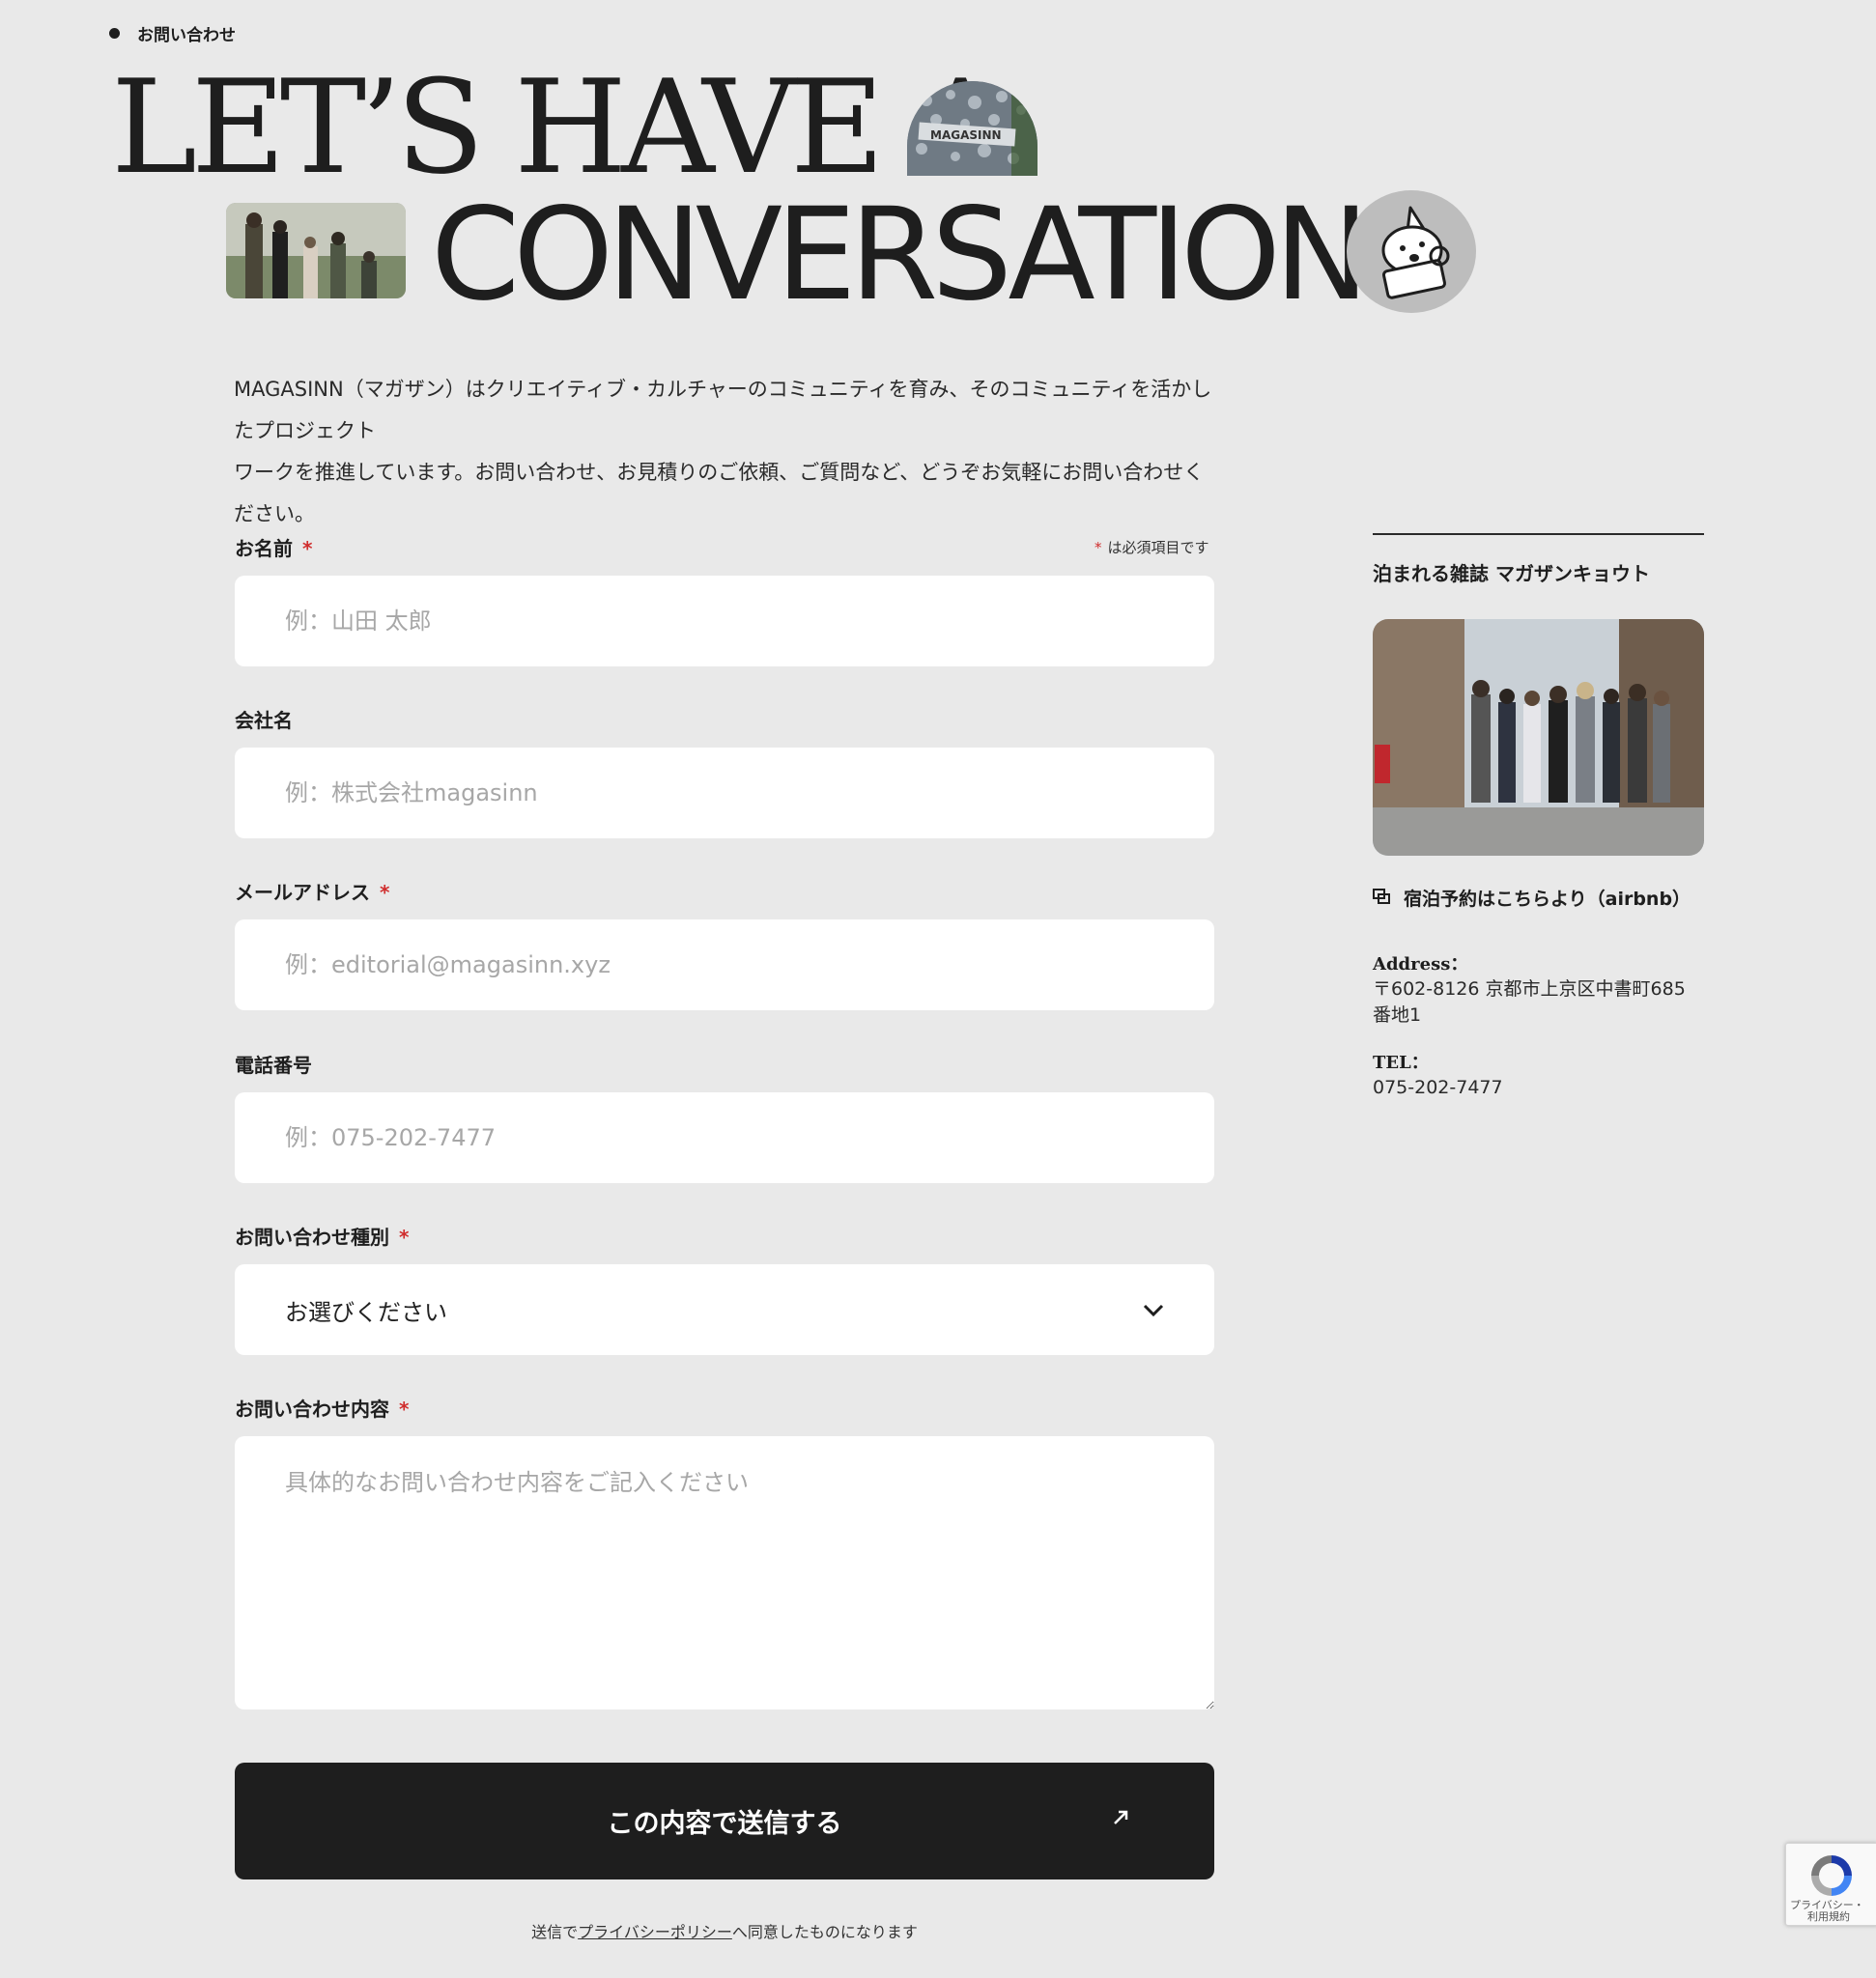 The width and height of the screenshot is (1876, 1978). I want to click on message-textarea, so click(725, 1573).